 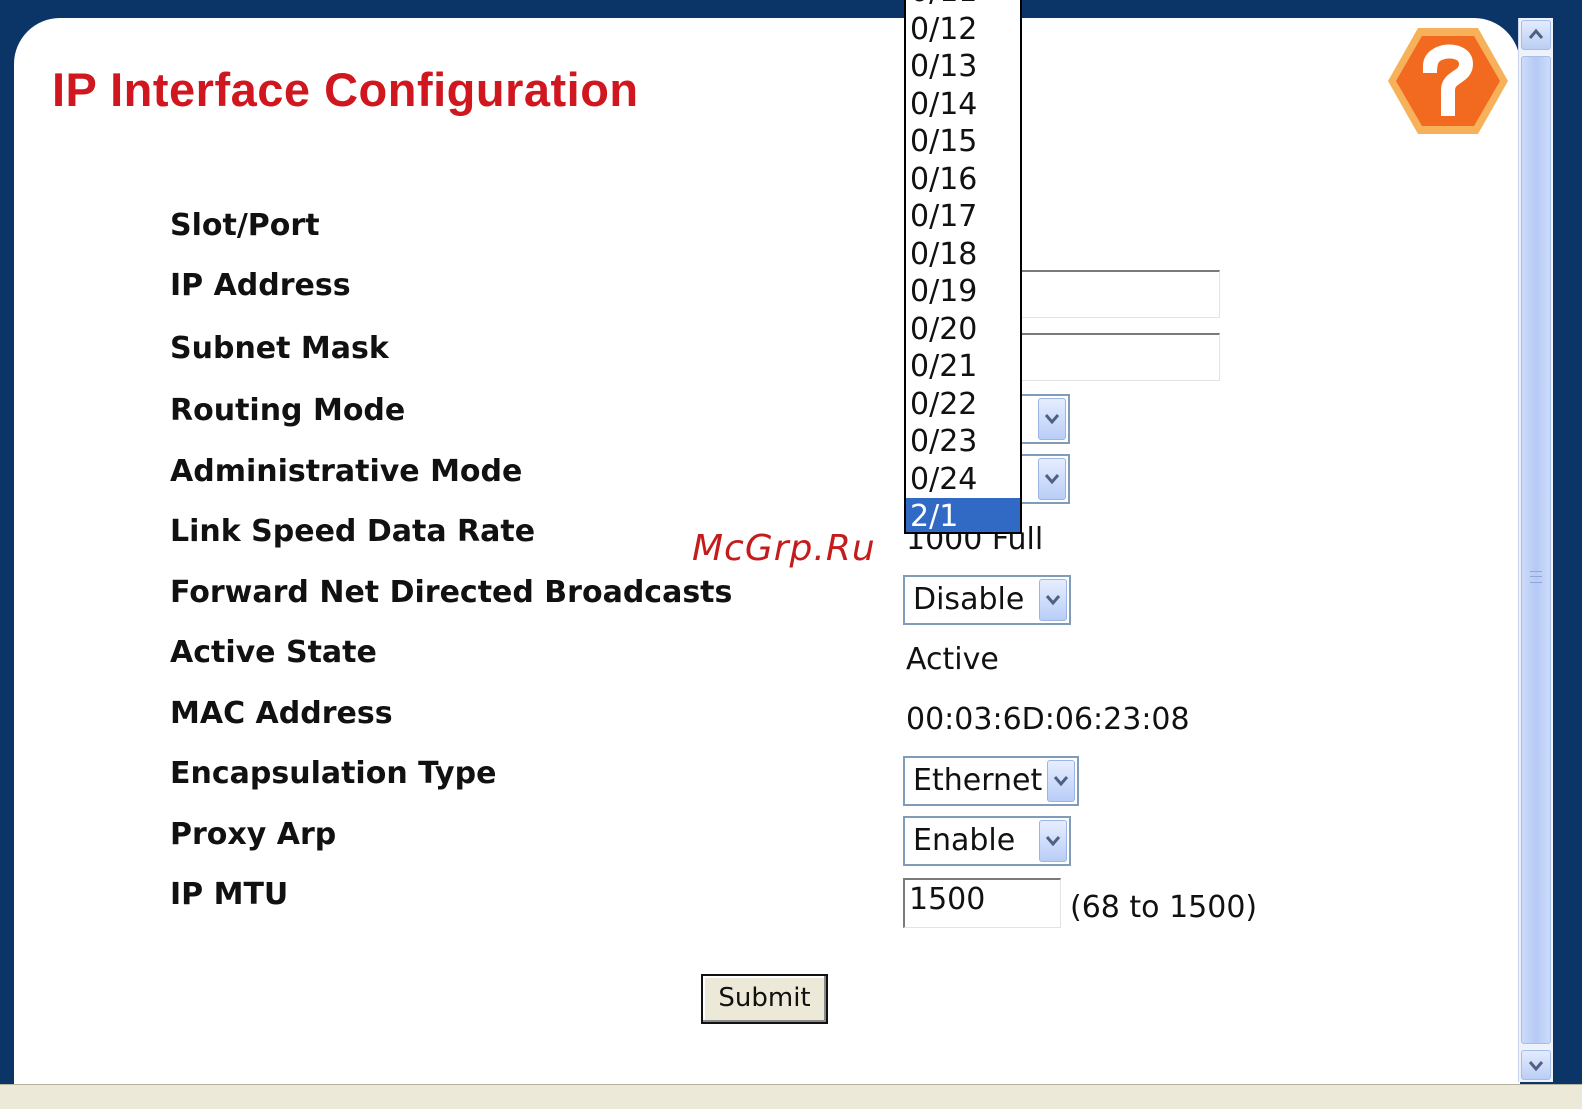 I want to click on label-administrative-mode: Administrative Mode, so click(x=346, y=471).